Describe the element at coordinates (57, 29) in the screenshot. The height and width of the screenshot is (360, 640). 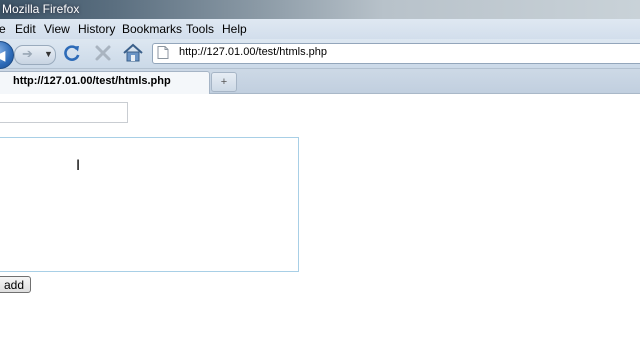
I see `menu-view: View` at that location.